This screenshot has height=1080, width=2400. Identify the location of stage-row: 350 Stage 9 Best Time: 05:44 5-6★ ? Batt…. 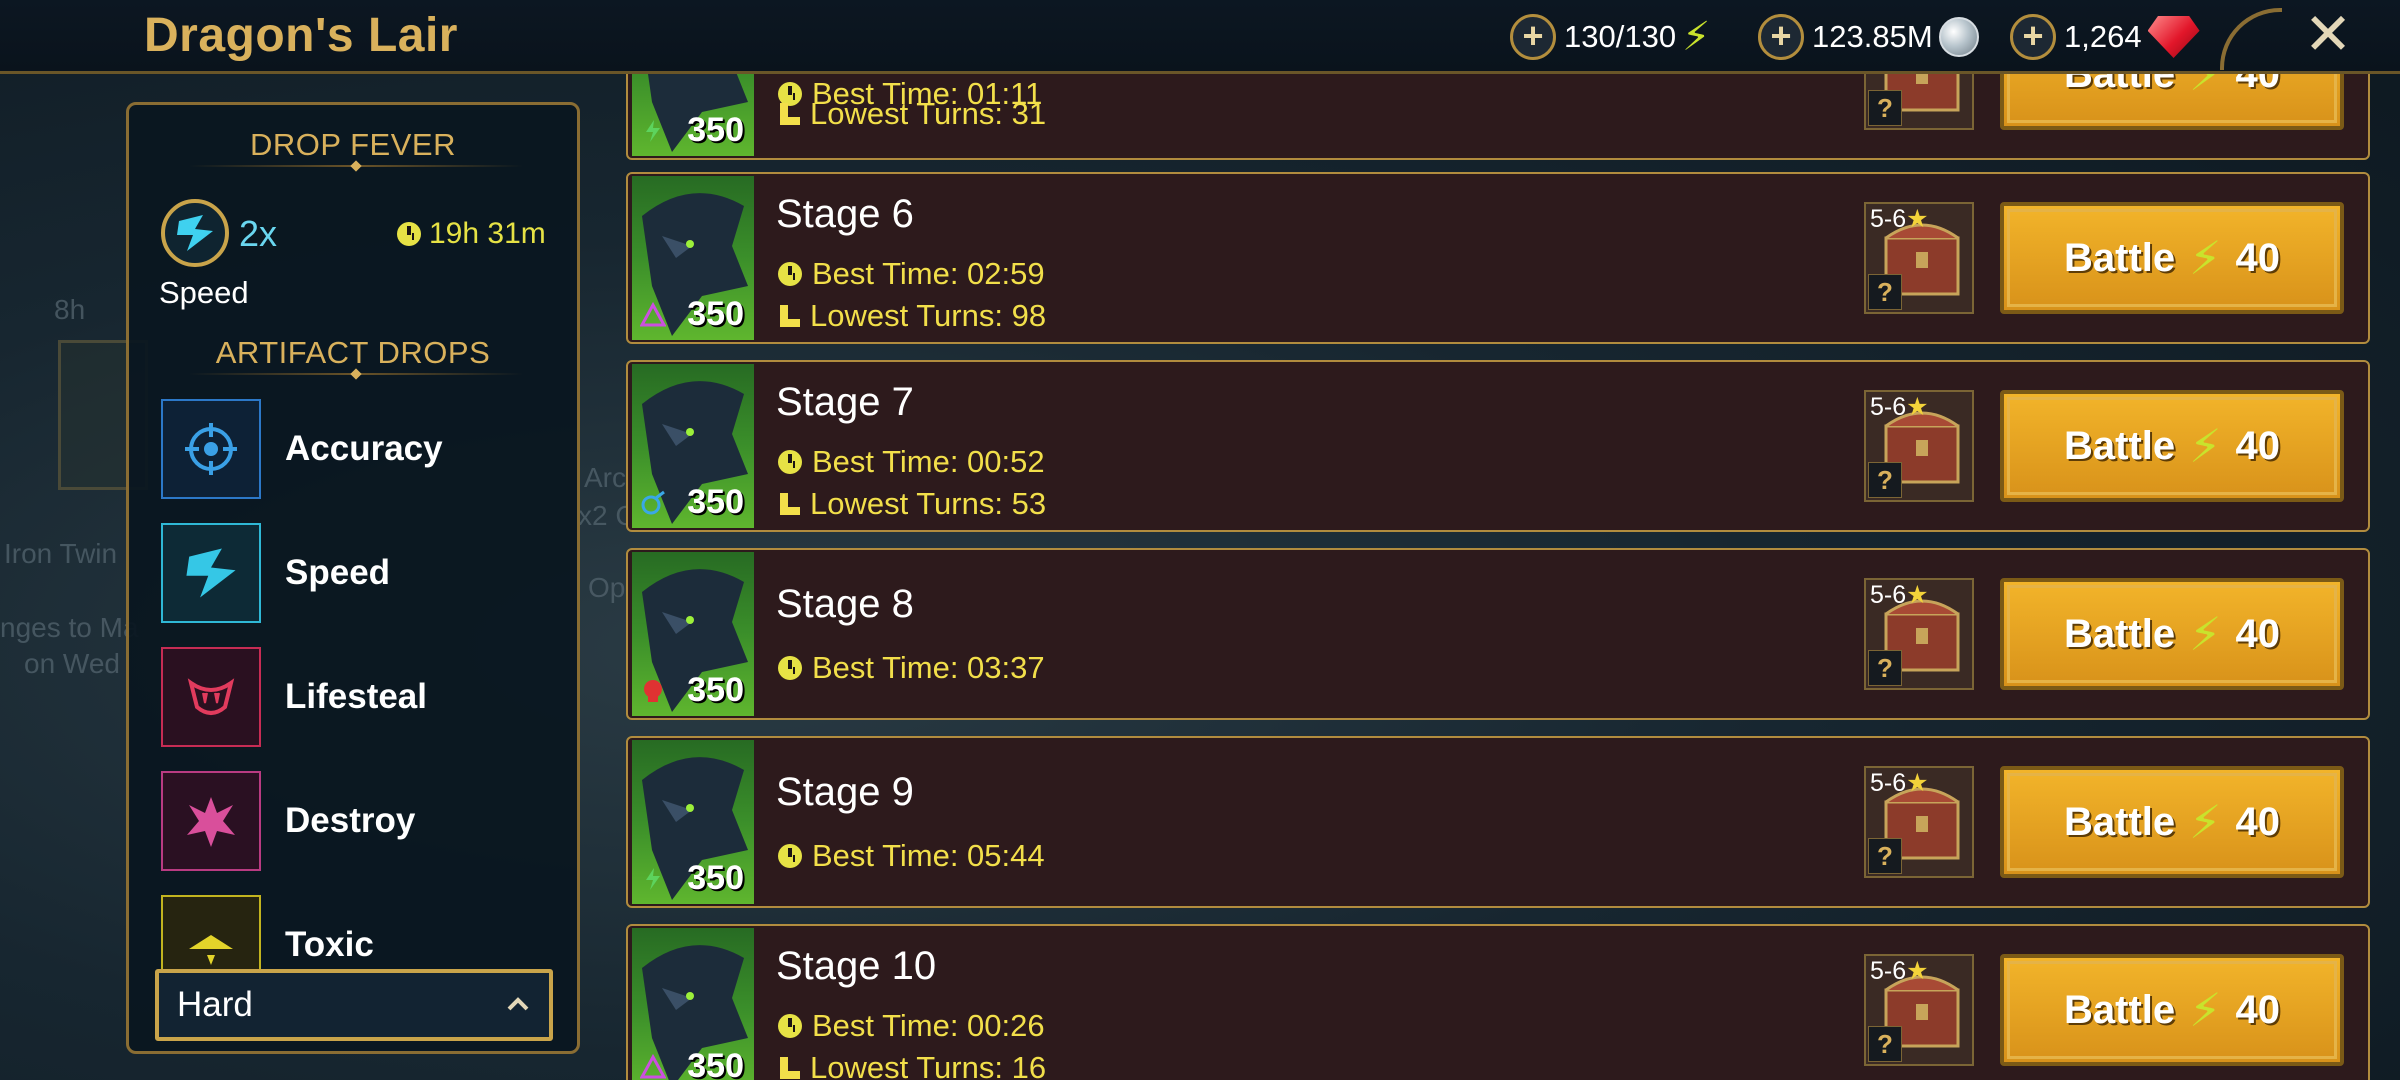
(1498, 822).